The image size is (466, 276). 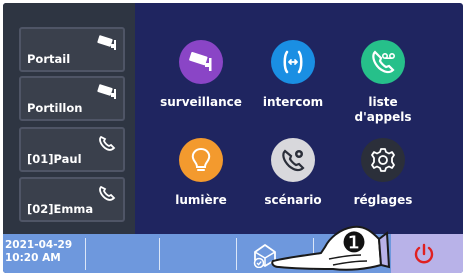 I want to click on contact-label: Portillon, so click(x=55, y=108).